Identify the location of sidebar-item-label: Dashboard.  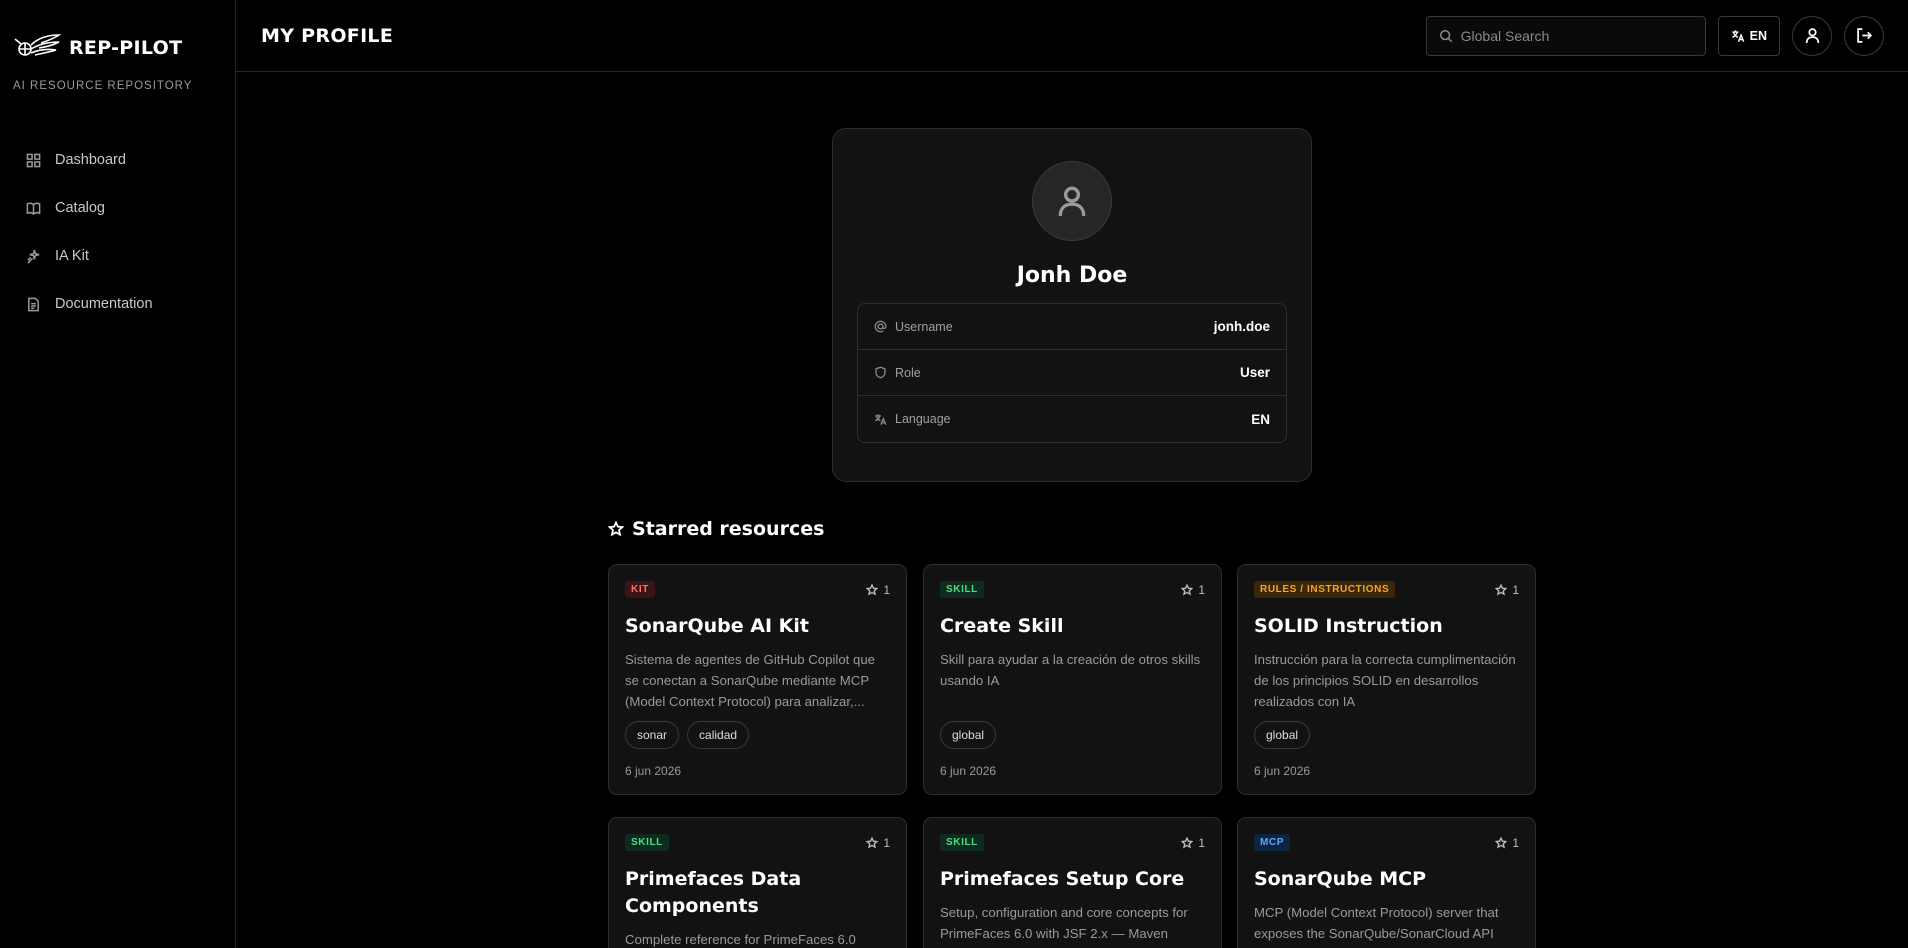
(90, 160).